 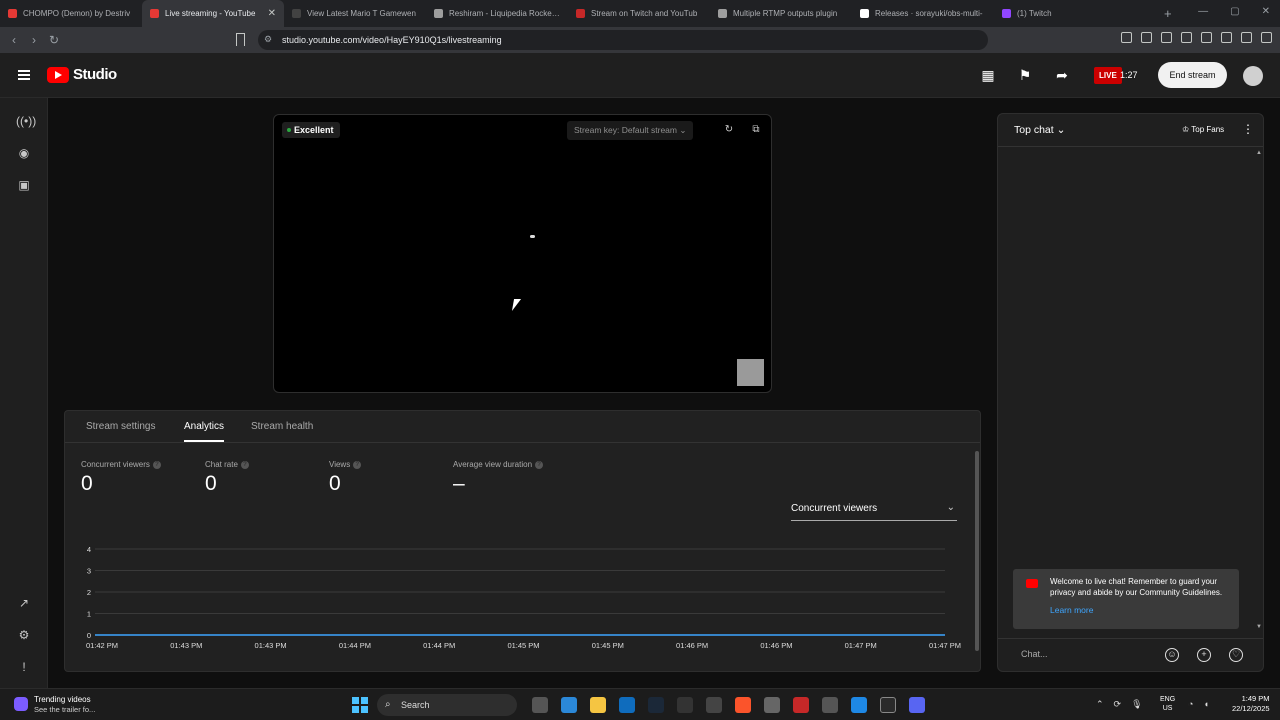 I want to click on minimize-icon: —, so click(x=1203, y=11).